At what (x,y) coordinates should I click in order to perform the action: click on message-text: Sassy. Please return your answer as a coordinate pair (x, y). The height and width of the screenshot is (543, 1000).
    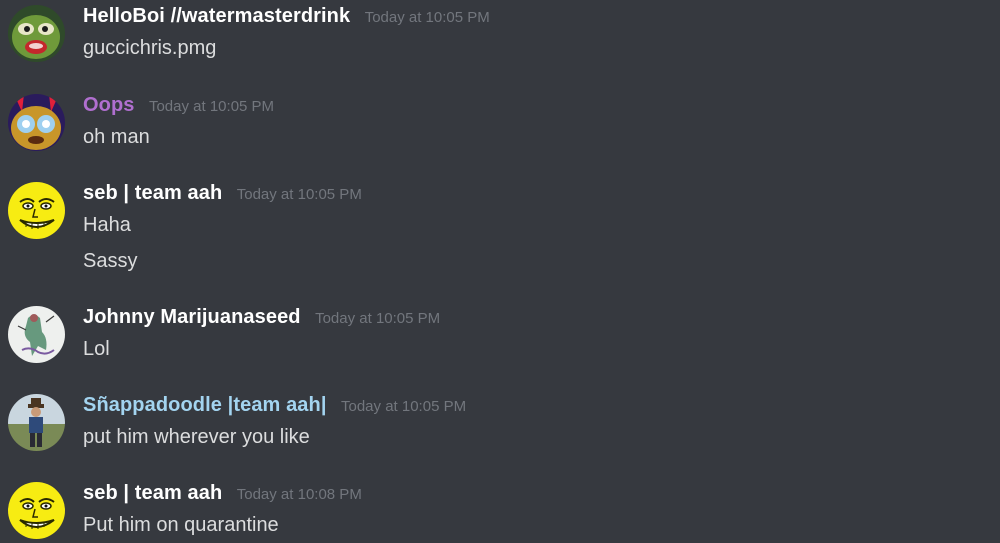
    Looking at the image, I should click on (110, 261).